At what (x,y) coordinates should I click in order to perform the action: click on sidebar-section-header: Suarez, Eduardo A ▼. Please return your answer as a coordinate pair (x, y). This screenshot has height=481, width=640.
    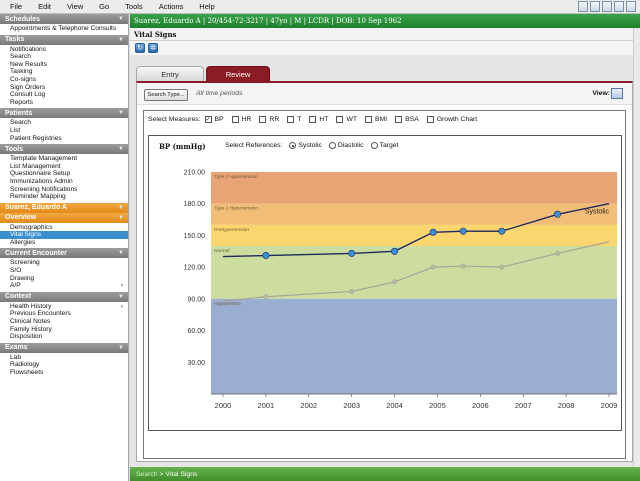
    Looking at the image, I should click on (64, 207).